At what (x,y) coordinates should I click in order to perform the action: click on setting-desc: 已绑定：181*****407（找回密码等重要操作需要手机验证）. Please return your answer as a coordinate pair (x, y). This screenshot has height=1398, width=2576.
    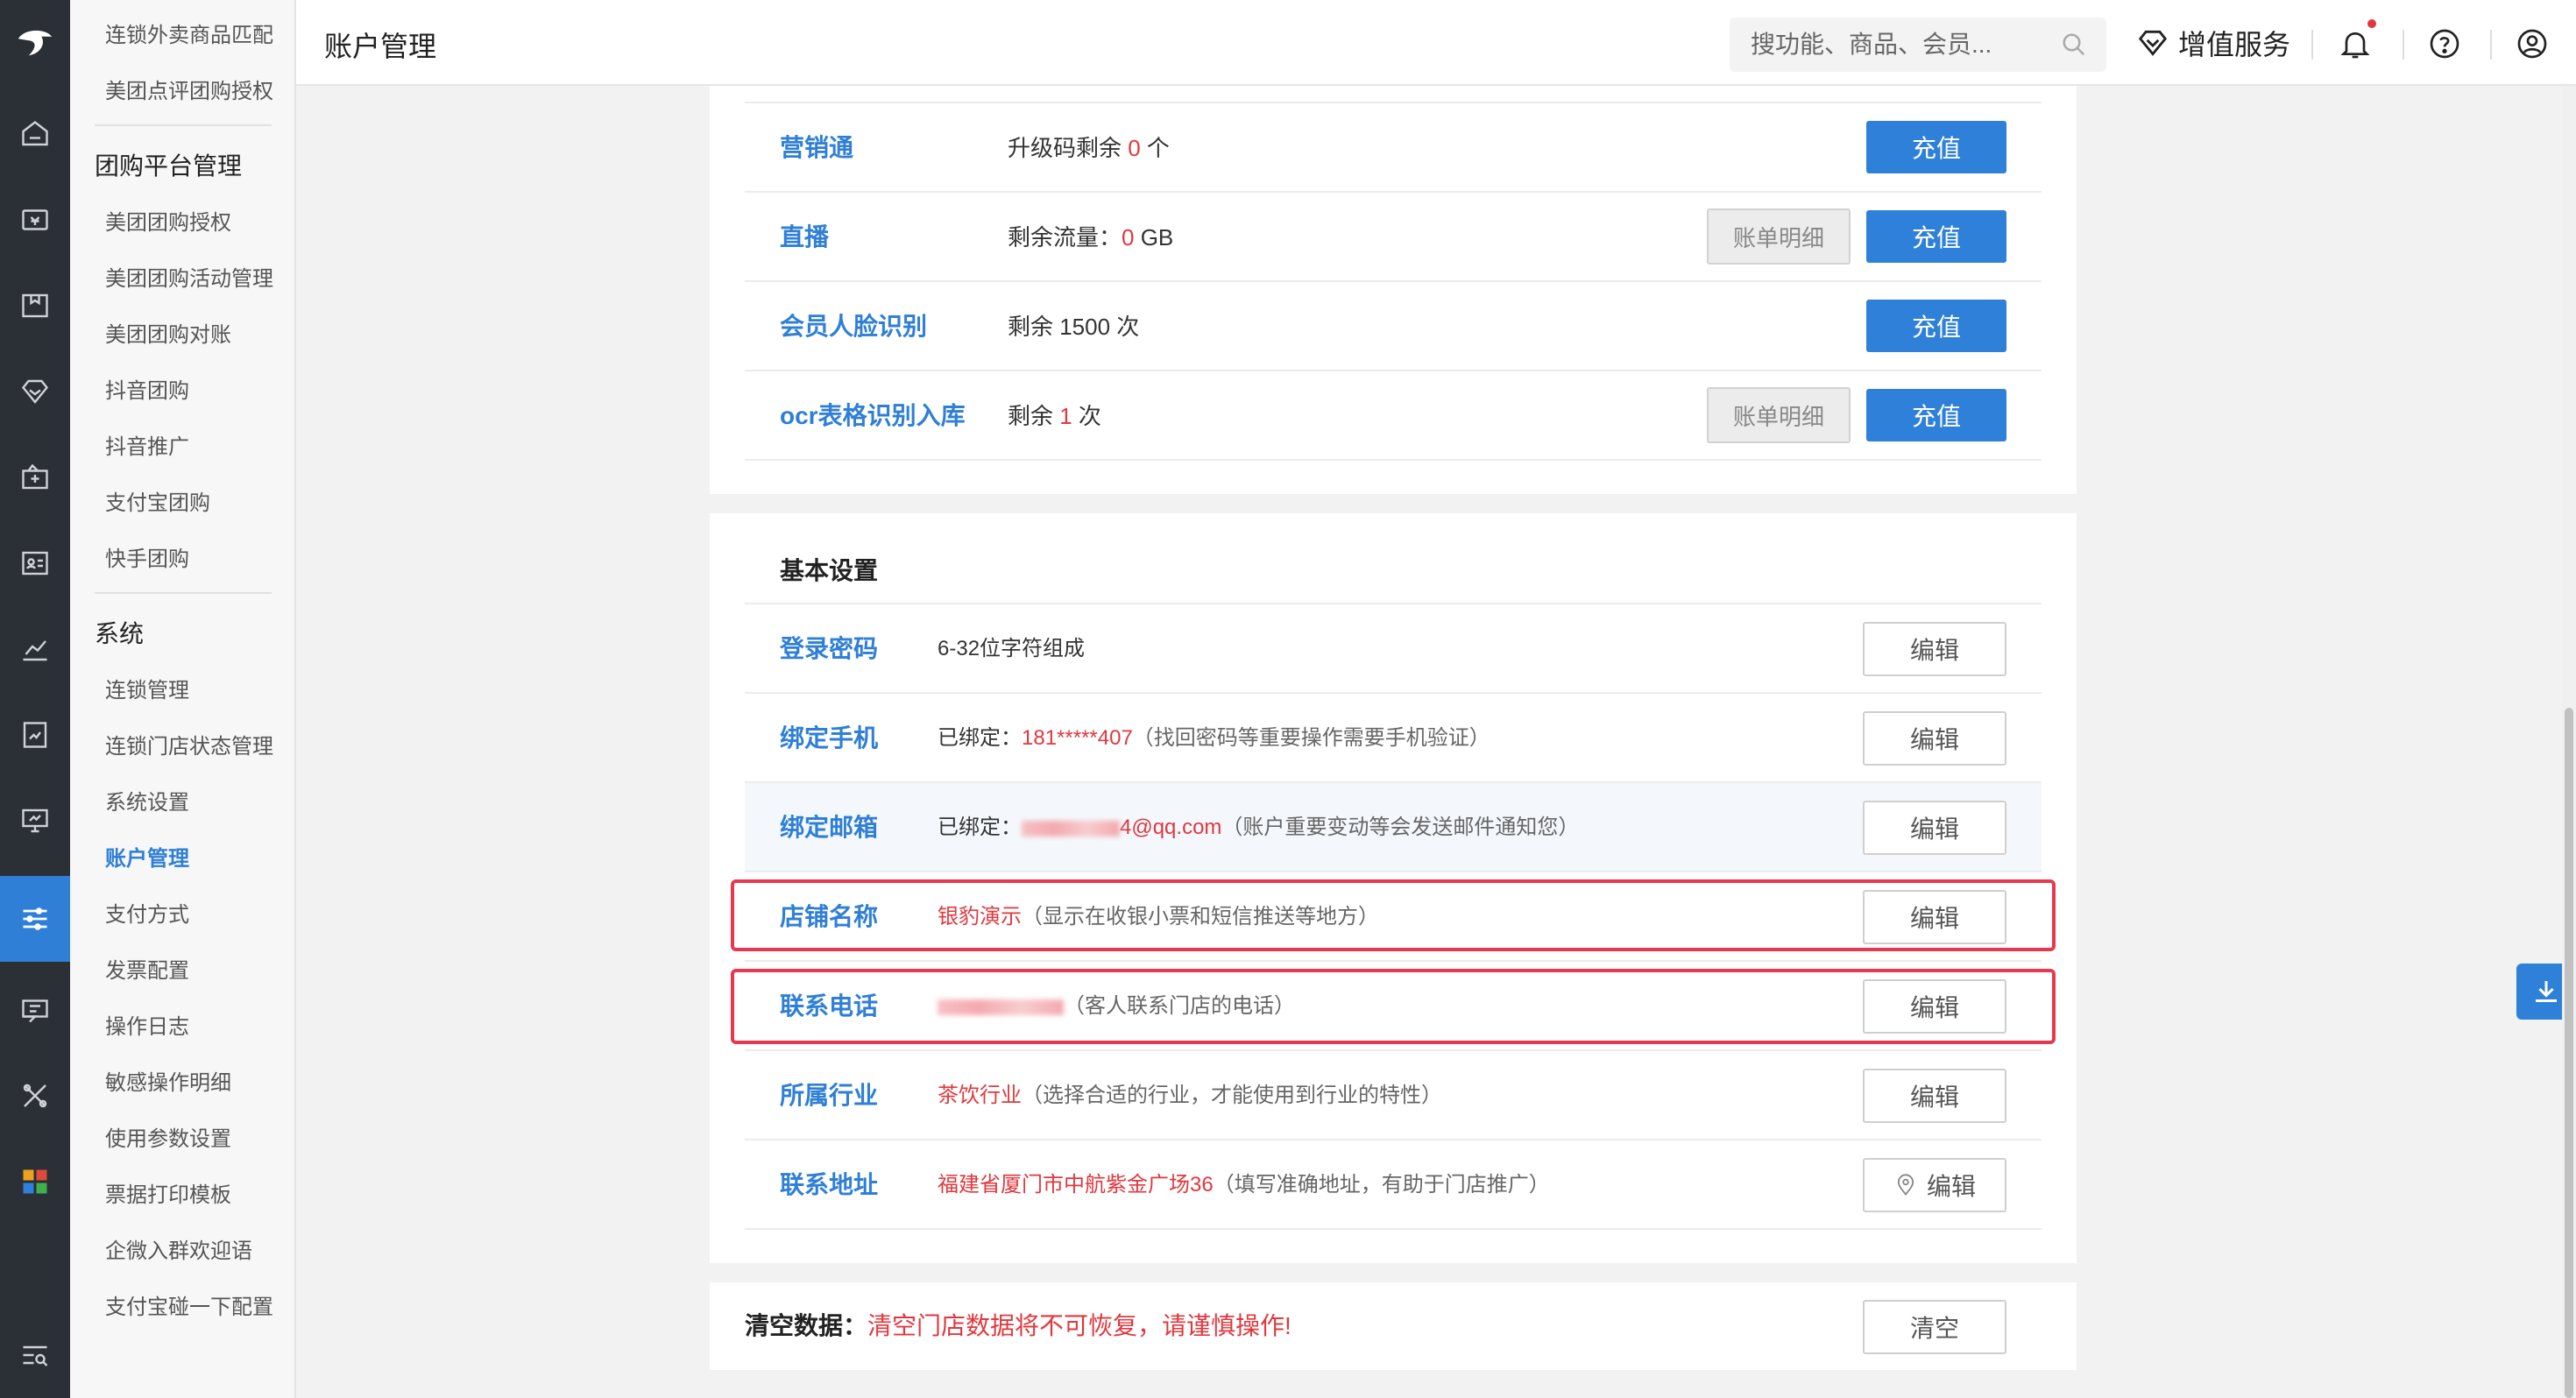
    Looking at the image, I should click on (1214, 738).